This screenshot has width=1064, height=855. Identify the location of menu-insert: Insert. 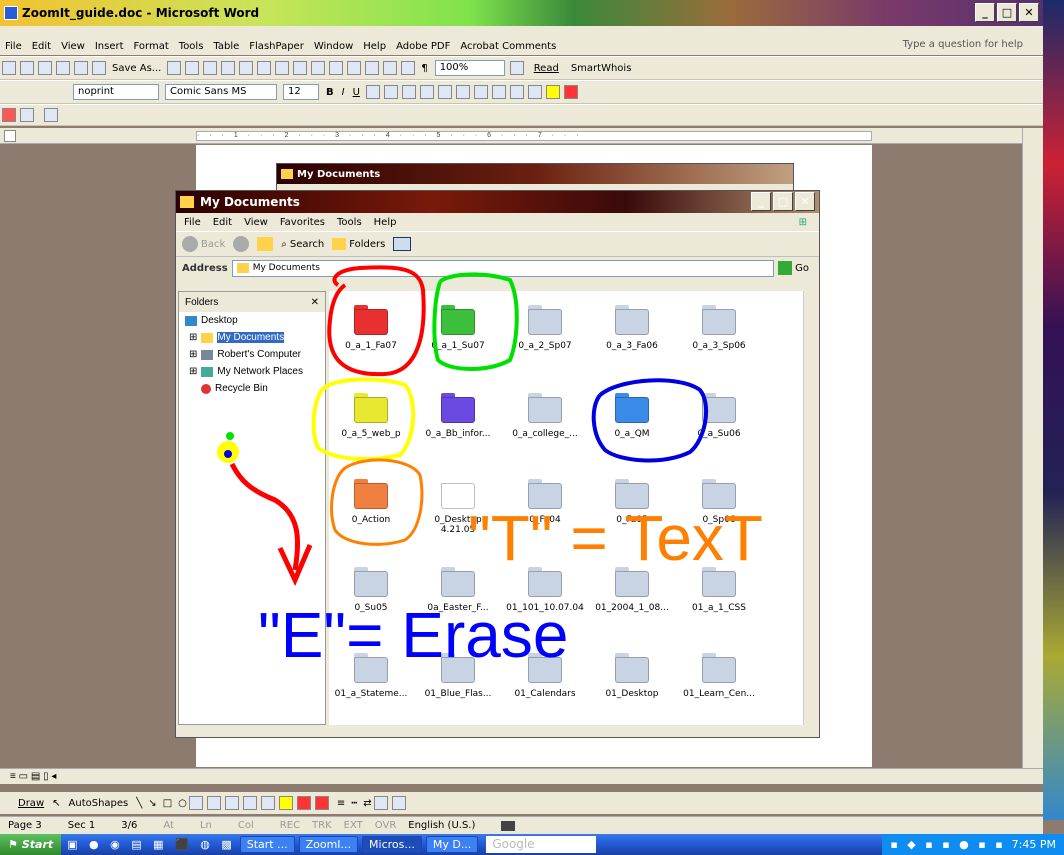
(109, 46).